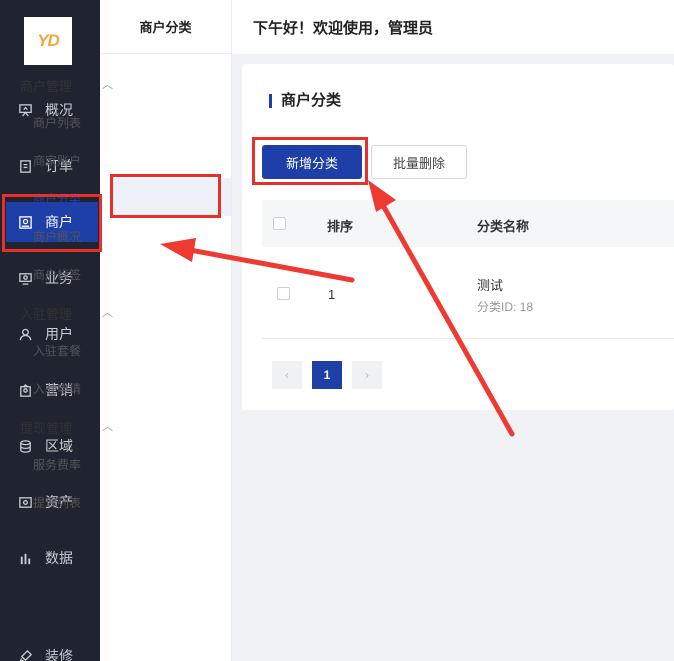 This screenshot has height=661, width=674. I want to click on highlight-box-merchant-category, so click(165, 196).